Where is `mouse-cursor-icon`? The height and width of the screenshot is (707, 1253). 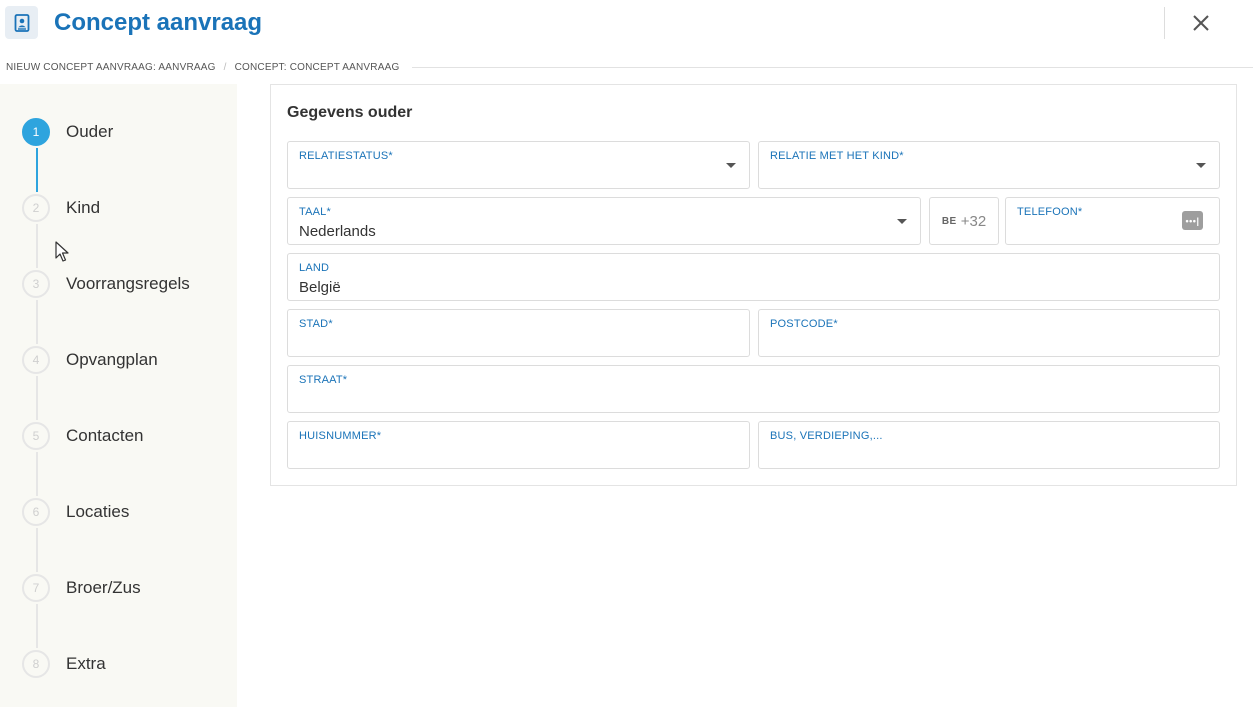 mouse-cursor-icon is located at coordinates (62, 251).